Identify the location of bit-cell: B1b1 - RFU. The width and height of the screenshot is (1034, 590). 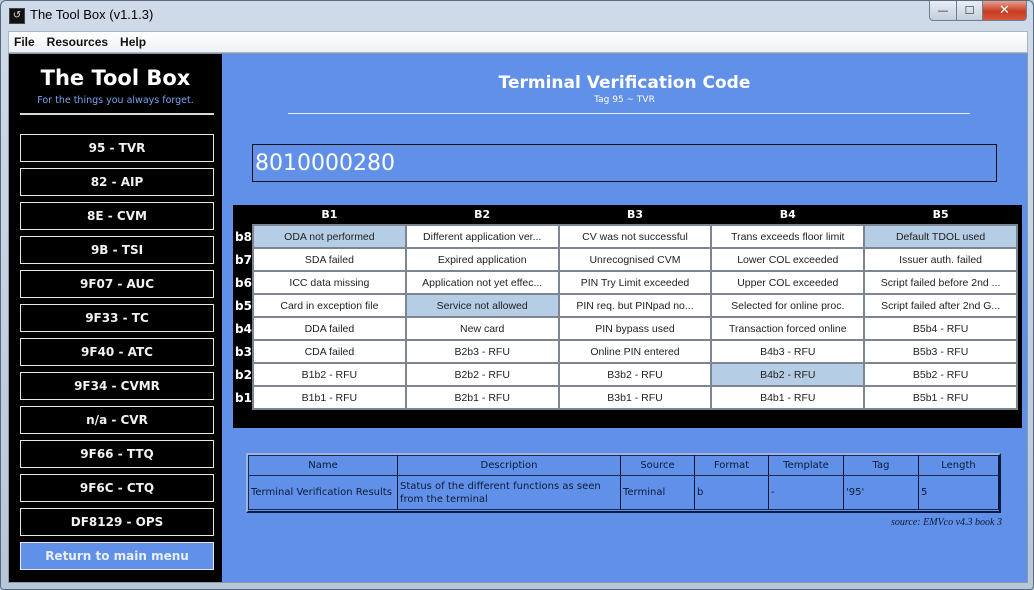
(329, 397).